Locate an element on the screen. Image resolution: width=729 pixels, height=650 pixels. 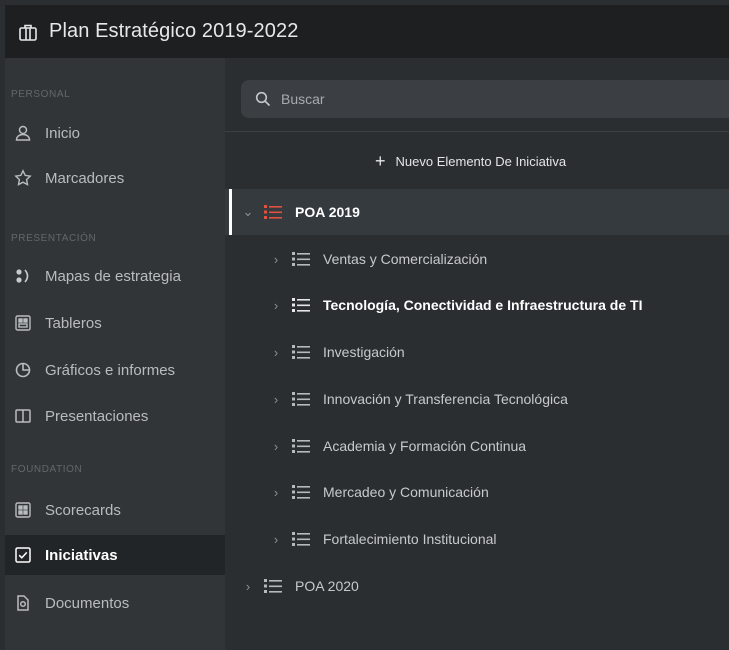
new-initiative-item-button: + Nuevo Elemento De Iniciativa is located at coordinates (470, 161).